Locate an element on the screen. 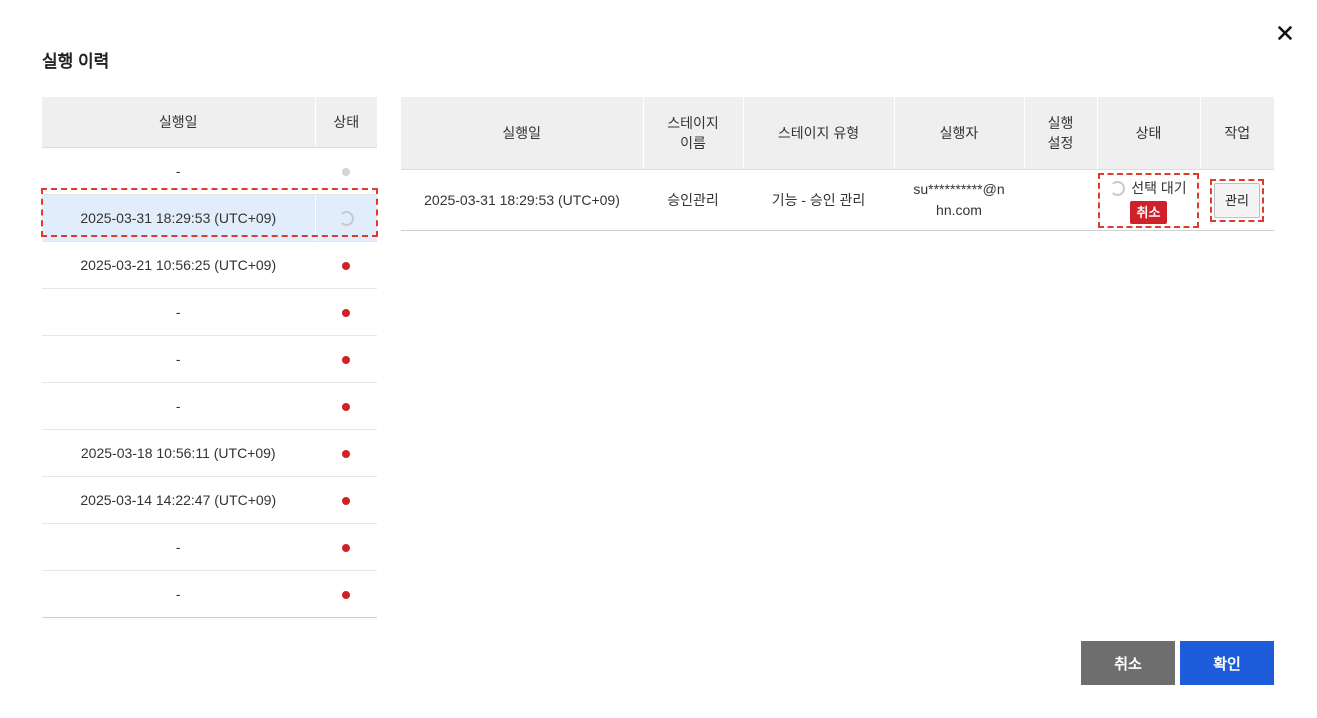  stage-status-line: 선택 대기 is located at coordinates (1148, 188).